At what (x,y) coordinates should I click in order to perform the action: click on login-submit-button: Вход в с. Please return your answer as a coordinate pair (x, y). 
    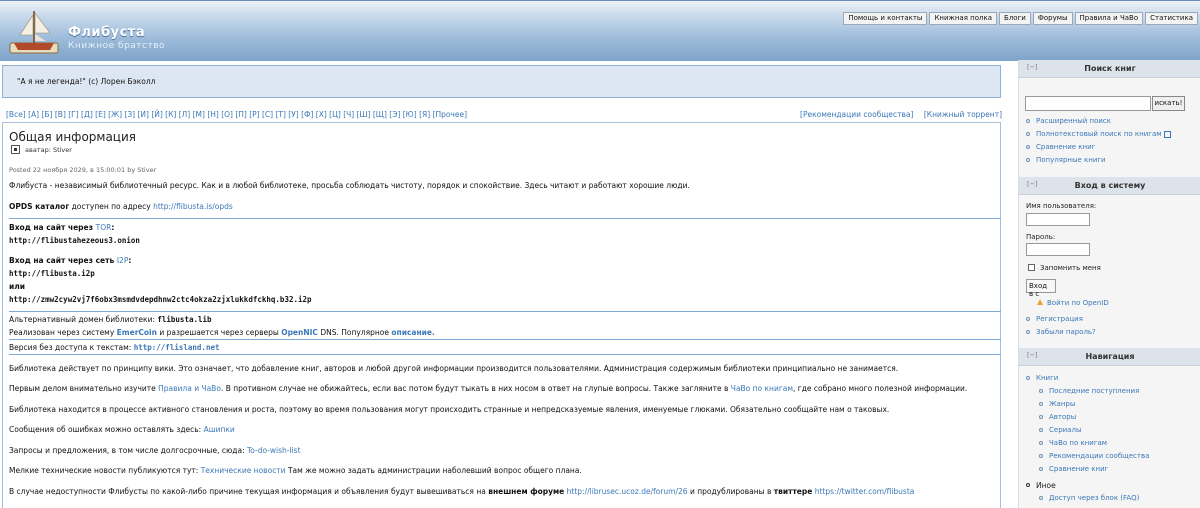
    Looking at the image, I should click on (1041, 288).